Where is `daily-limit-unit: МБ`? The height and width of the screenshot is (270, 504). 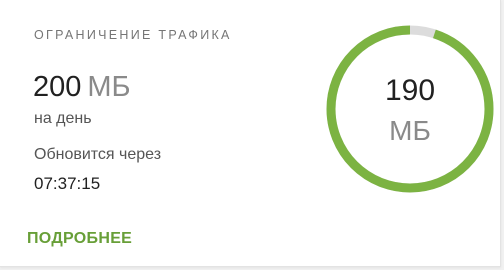 daily-limit-unit: МБ is located at coordinates (109, 87).